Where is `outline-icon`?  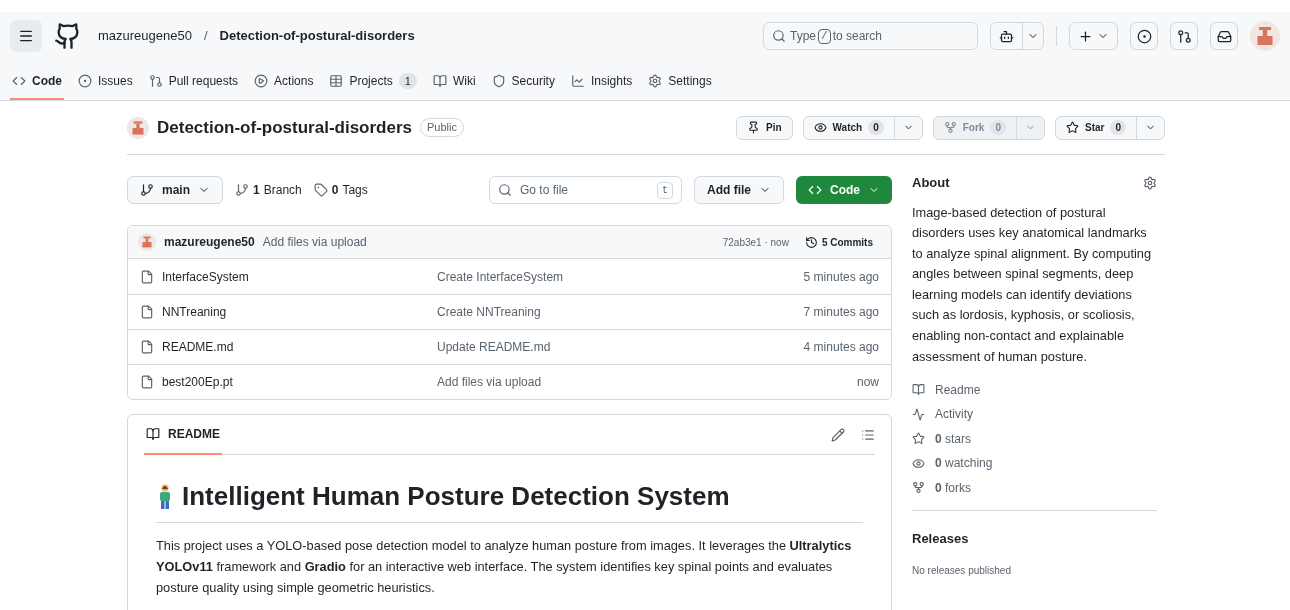
outline-icon is located at coordinates (868, 434).